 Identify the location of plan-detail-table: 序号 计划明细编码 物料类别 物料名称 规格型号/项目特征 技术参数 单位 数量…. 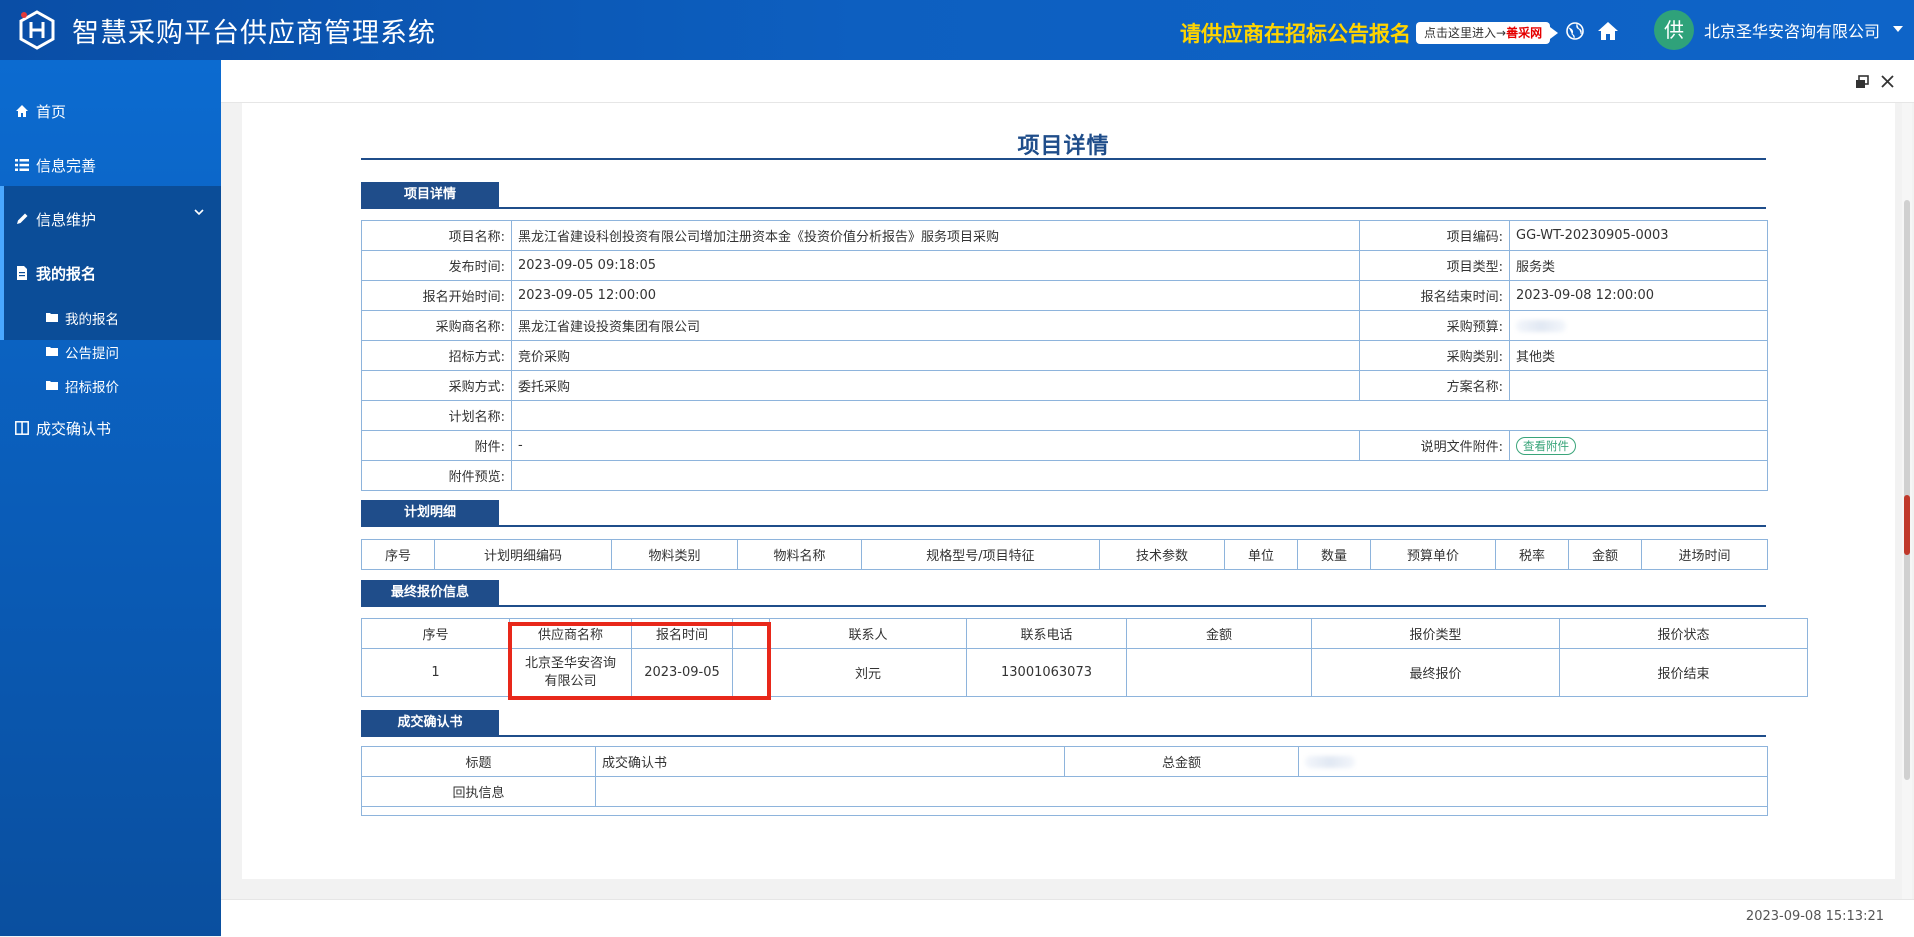
(1064, 554).